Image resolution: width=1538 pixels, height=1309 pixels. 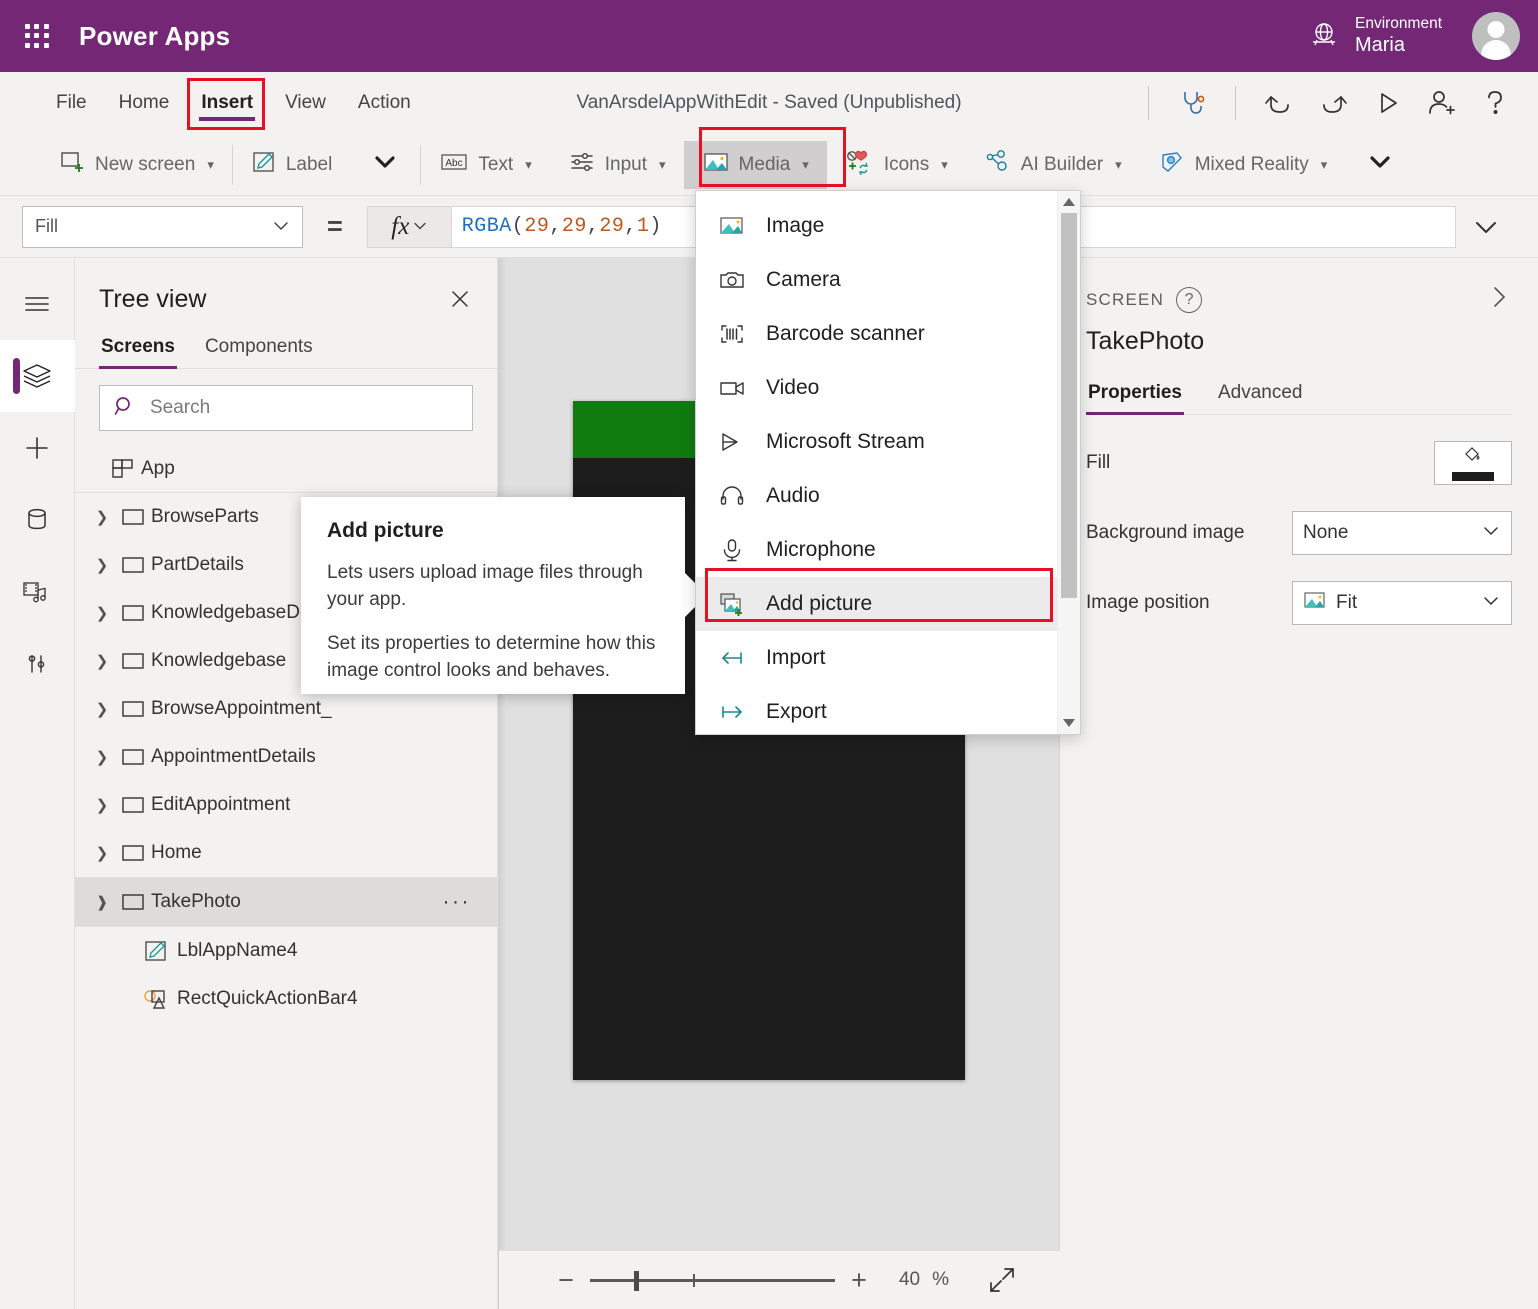 I want to click on menu-item-label: Audio, so click(x=793, y=495).